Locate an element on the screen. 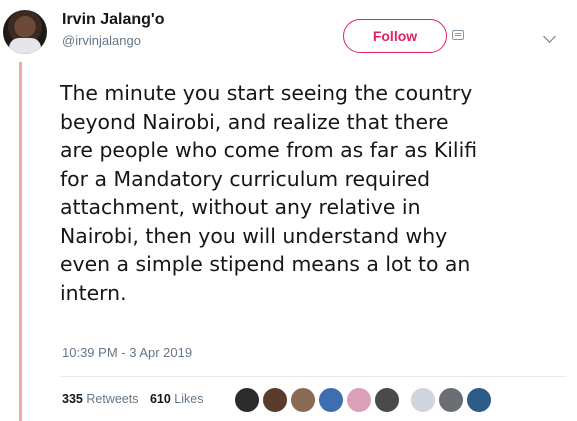  follow-button: Follow is located at coordinates (395, 36).